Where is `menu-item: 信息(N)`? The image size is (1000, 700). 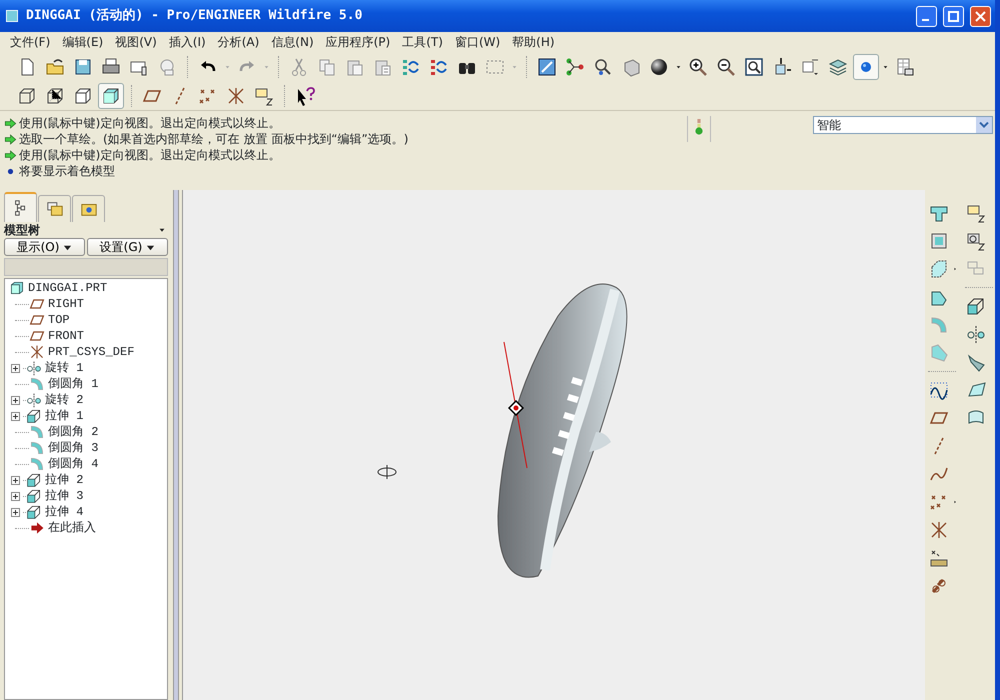 menu-item: 信息(N) is located at coordinates (292, 42).